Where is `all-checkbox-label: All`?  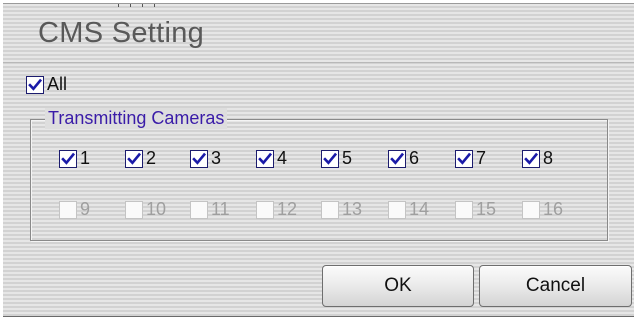
all-checkbox-label: All is located at coordinates (57, 84).